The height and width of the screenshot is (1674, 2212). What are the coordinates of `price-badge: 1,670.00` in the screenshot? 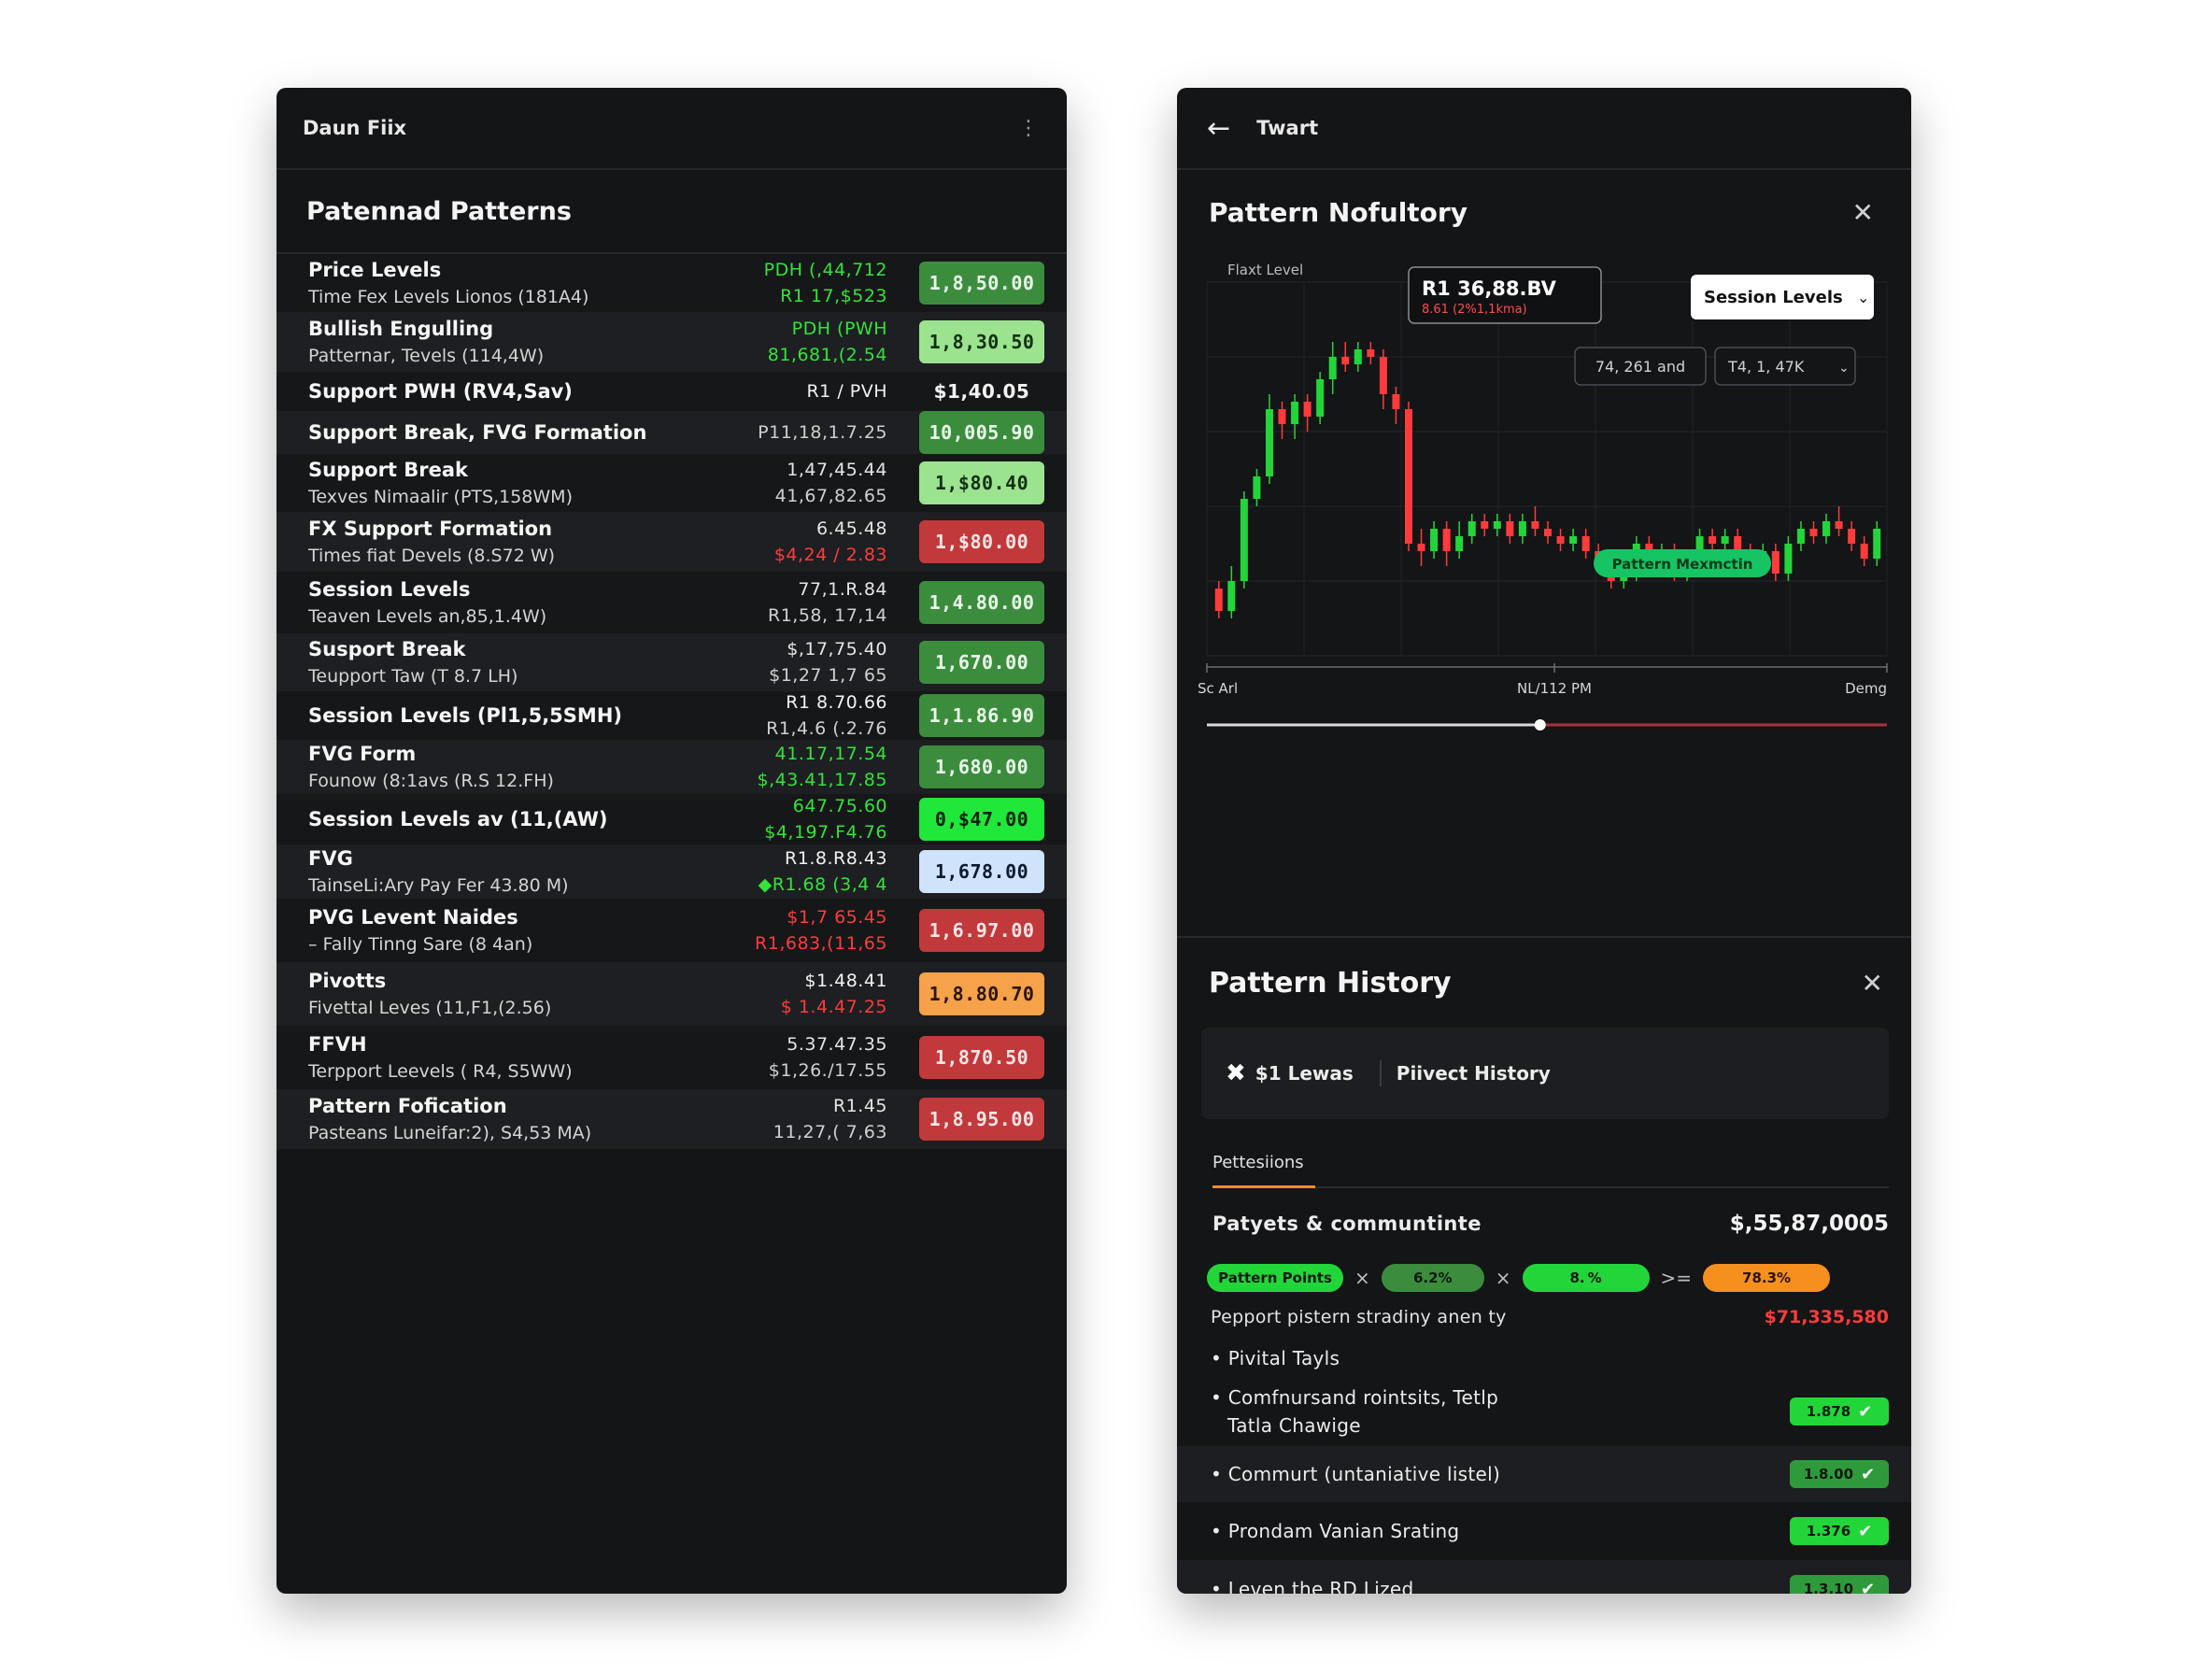 It's located at (981, 662).